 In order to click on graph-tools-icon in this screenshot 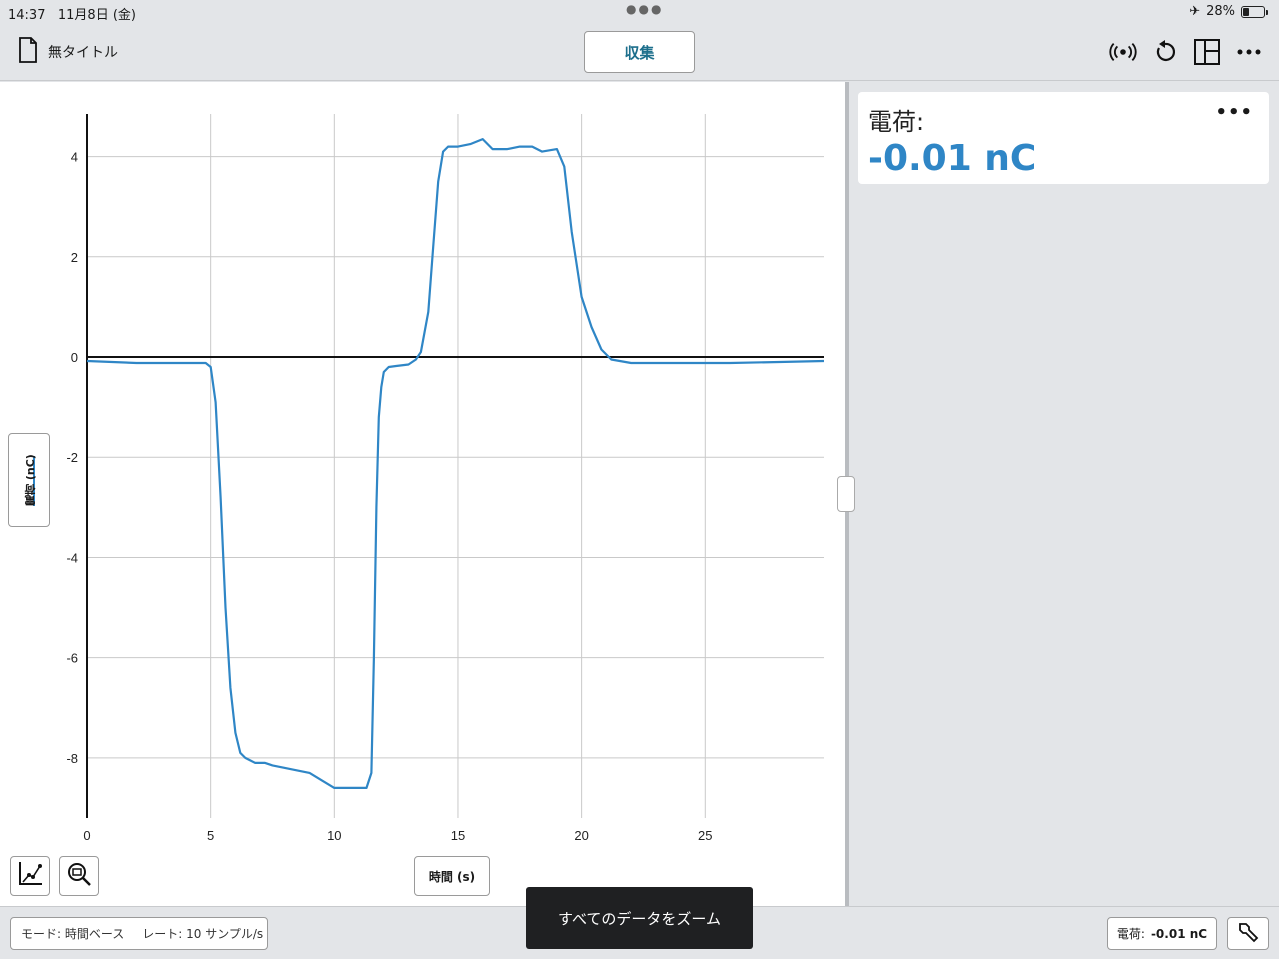, I will do `click(30, 876)`.